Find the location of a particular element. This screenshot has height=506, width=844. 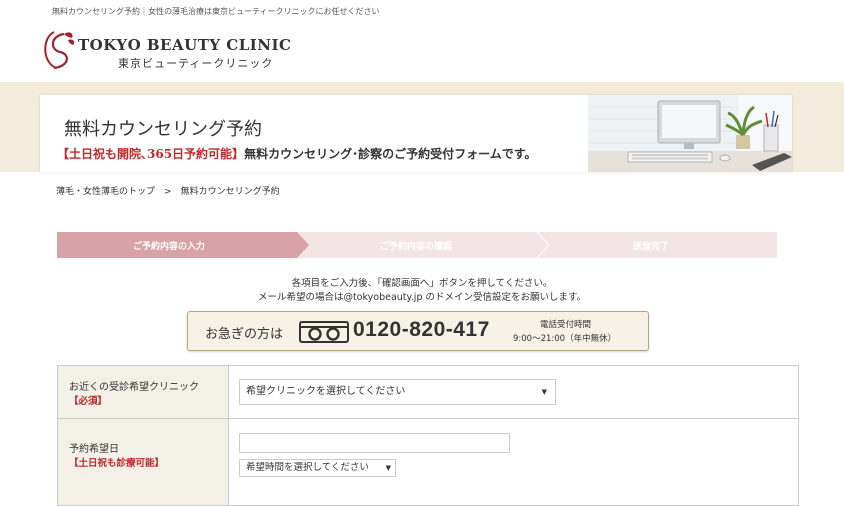

clinic-logo: Tokyo Beauty Clinic 東京ビューティークリニック is located at coordinates (165, 49).